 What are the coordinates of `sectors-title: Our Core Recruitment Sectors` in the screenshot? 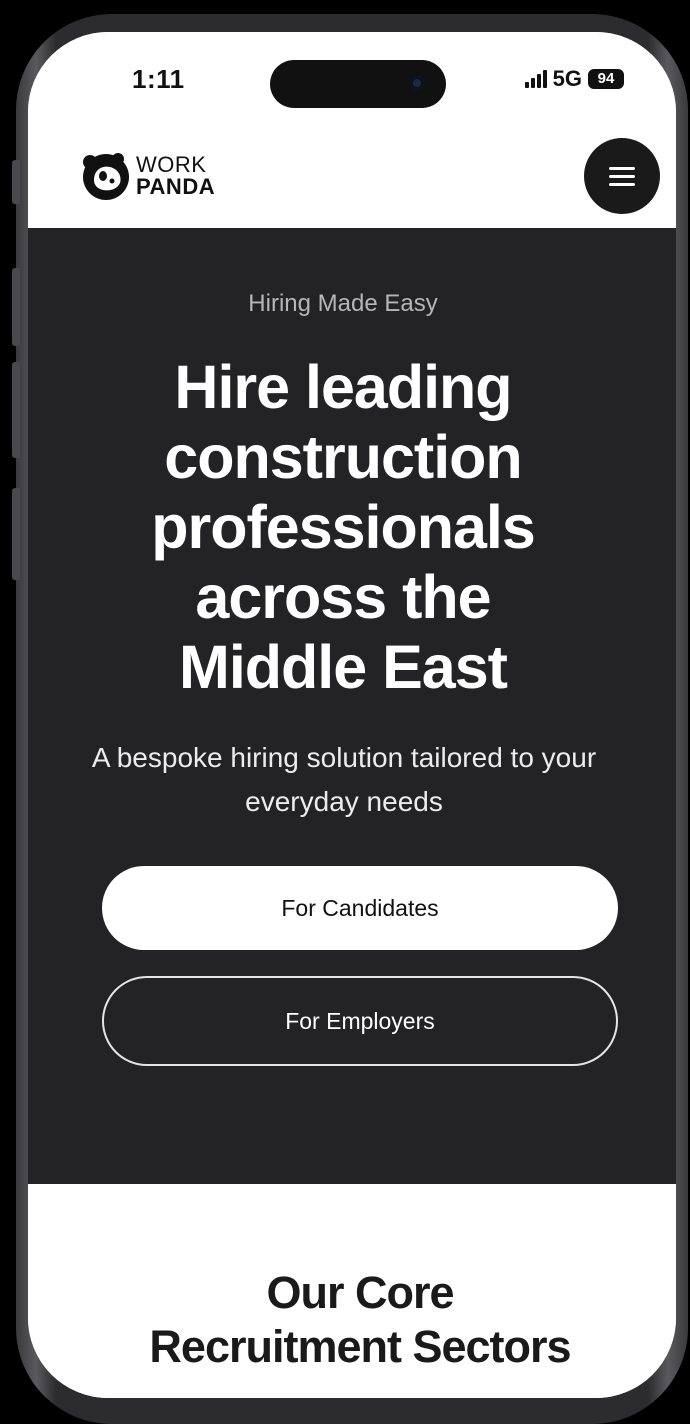 It's located at (360, 1319).